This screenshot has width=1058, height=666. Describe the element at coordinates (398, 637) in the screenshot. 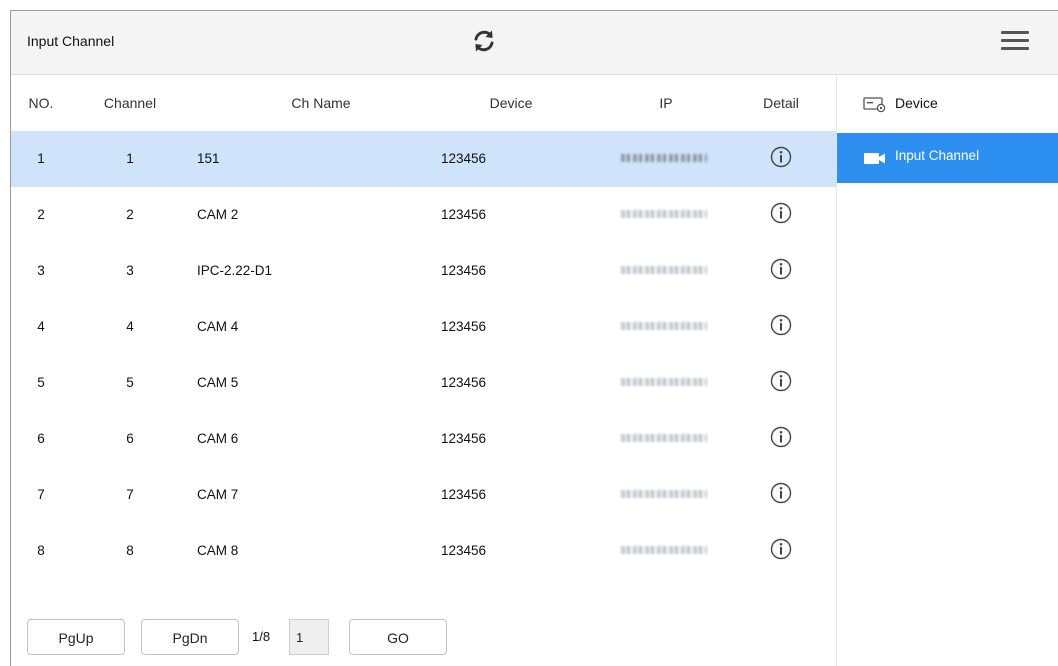

I see `go-button: GO` at that location.